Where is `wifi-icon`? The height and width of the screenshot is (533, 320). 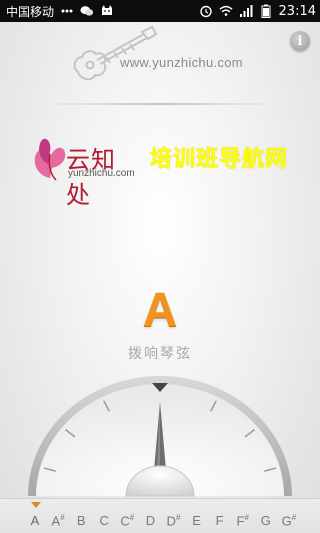
wifi-icon is located at coordinates (225, 11).